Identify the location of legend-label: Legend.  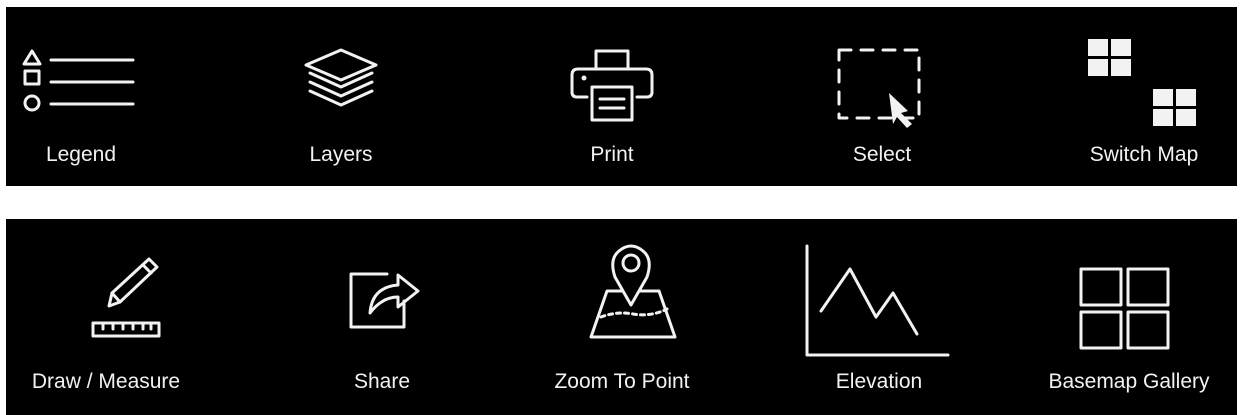
(81, 154).